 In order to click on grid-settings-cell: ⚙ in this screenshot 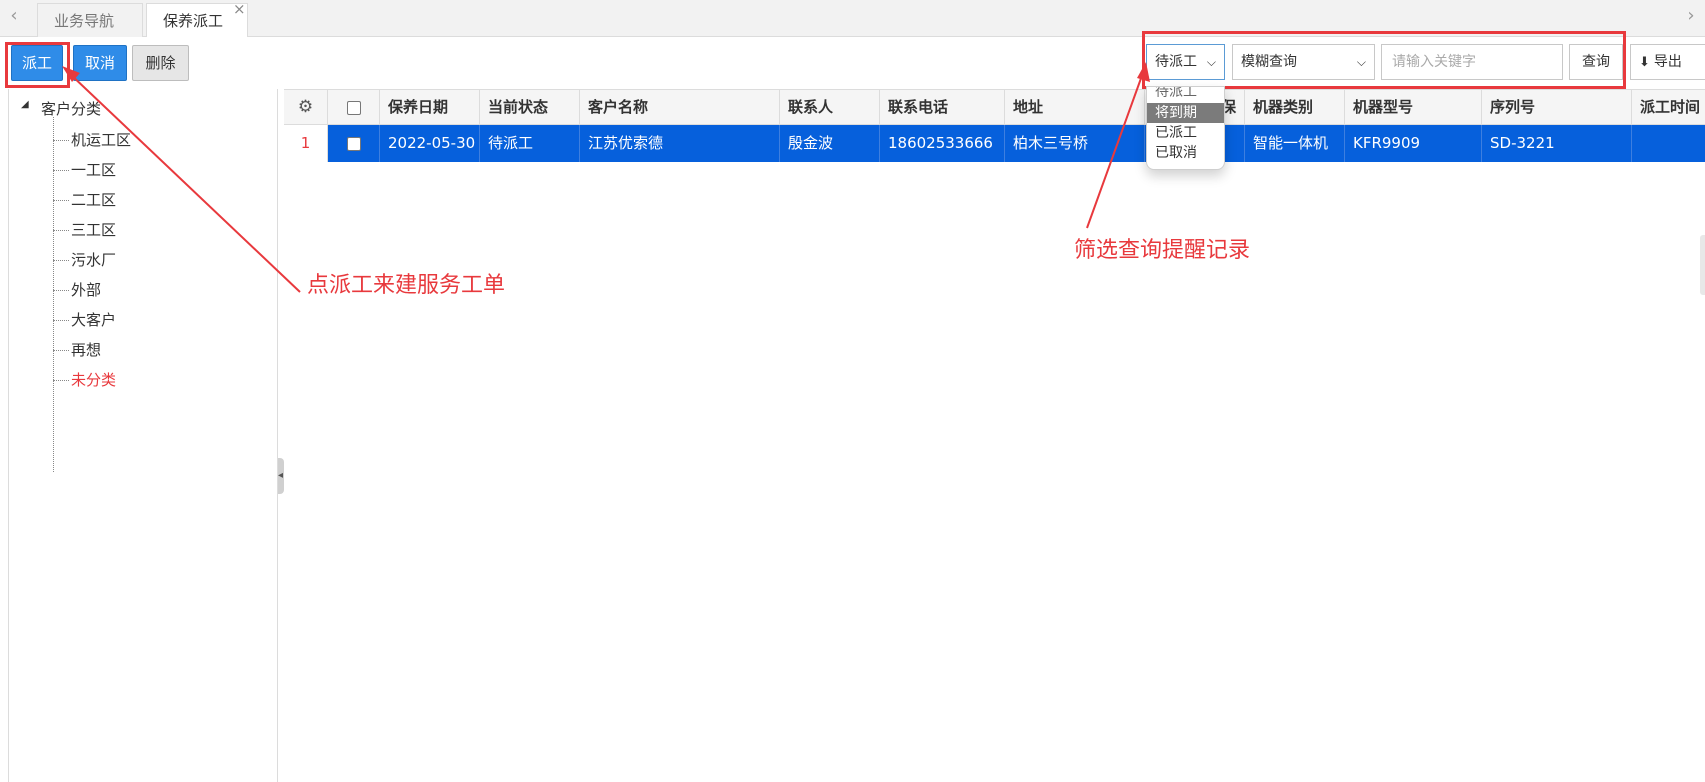, I will do `click(306, 107)`.